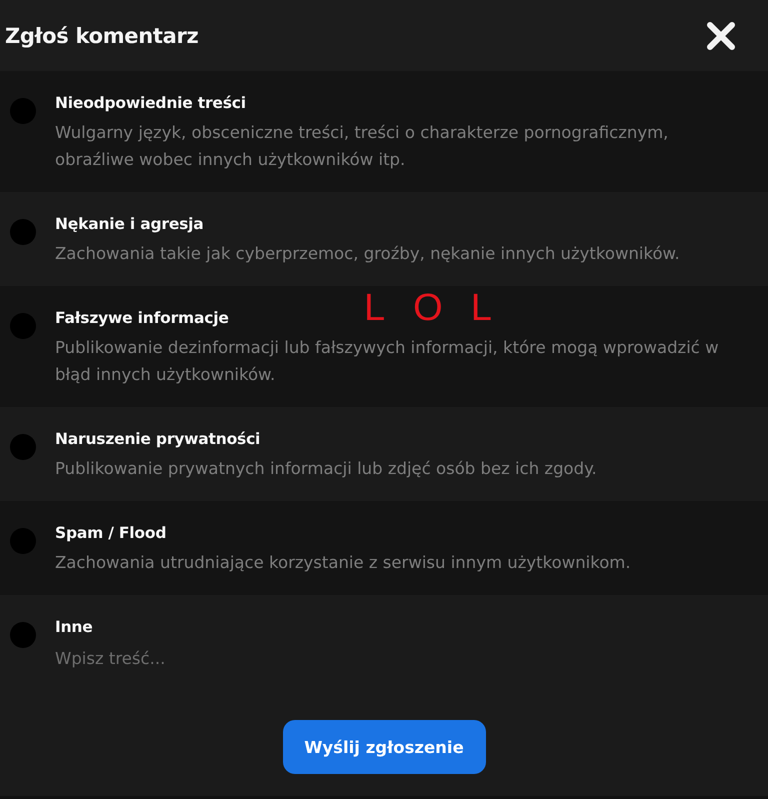 The width and height of the screenshot is (768, 799). I want to click on option-description: Wulgarny język, obsceniczne treści, treści o charakterze pornograficznym, obraźliwe wobec innych użytkowników itp., so click(362, 146).